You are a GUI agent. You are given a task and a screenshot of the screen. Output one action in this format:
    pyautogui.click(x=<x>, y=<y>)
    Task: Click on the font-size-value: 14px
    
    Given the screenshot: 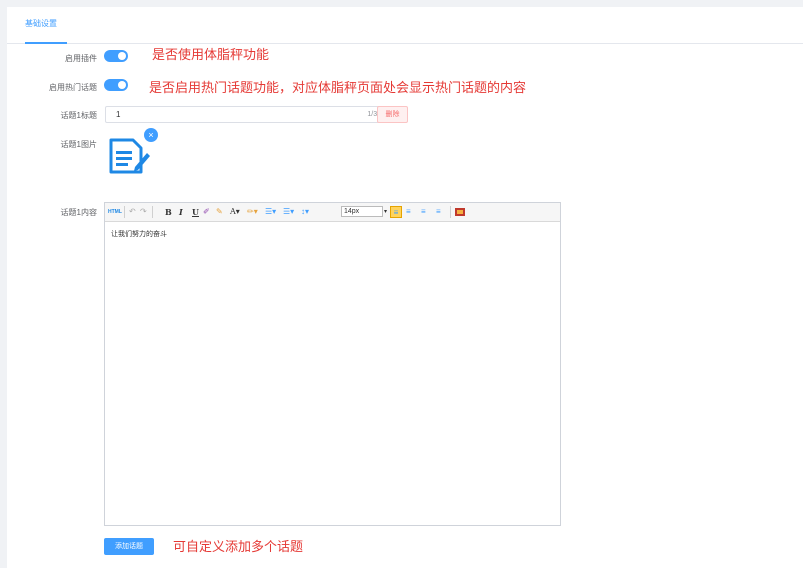 What is the action you would take?
    pyautogui.click(x=352, y=211)
    